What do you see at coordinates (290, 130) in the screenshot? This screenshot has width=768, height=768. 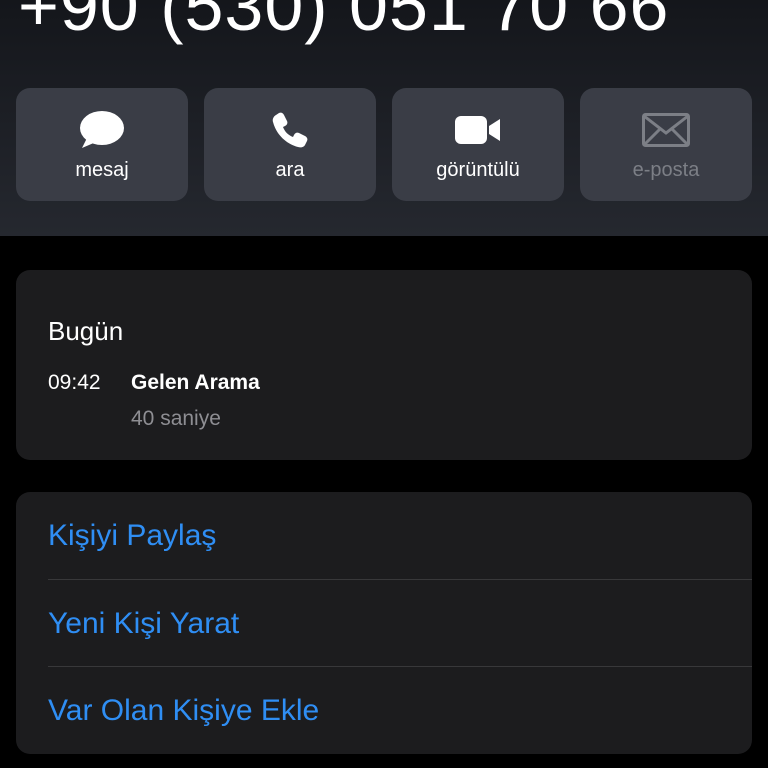 I see `phone-icon` at bounding box center [290, 130].